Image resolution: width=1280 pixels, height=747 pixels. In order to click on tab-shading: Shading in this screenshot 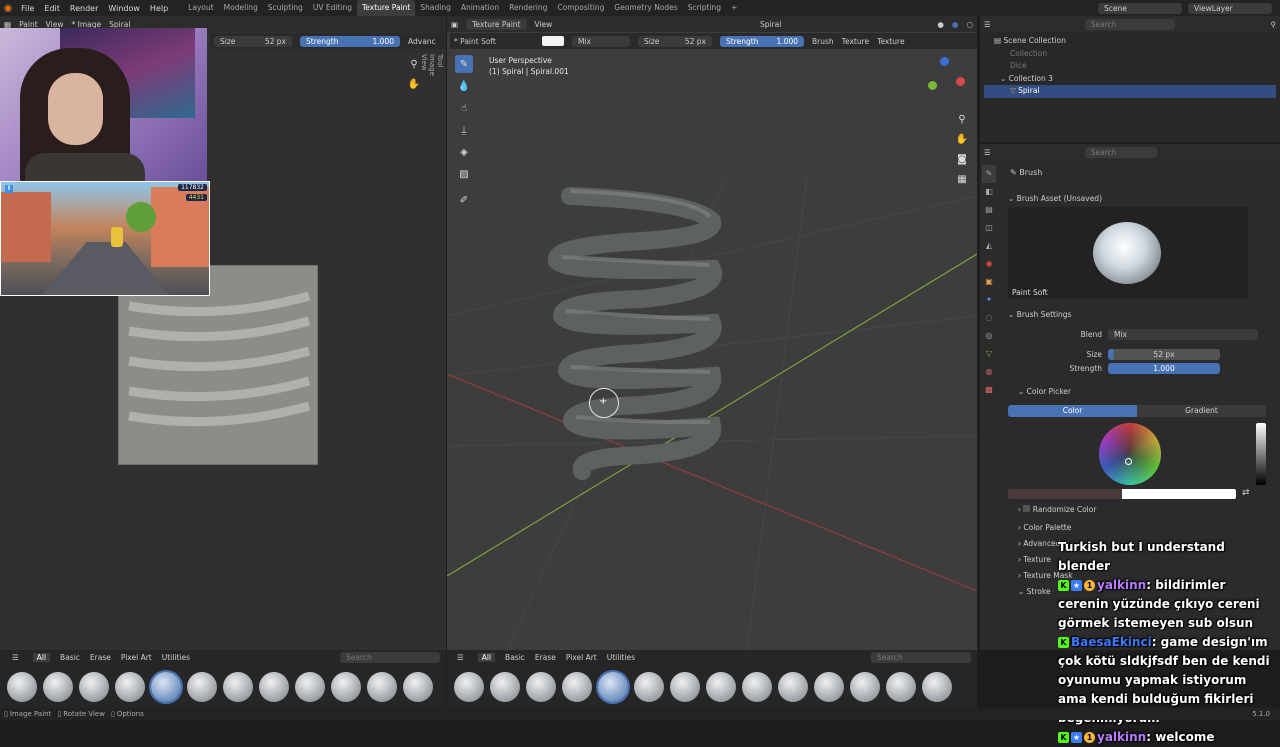, I will do `click(435, 8)`.